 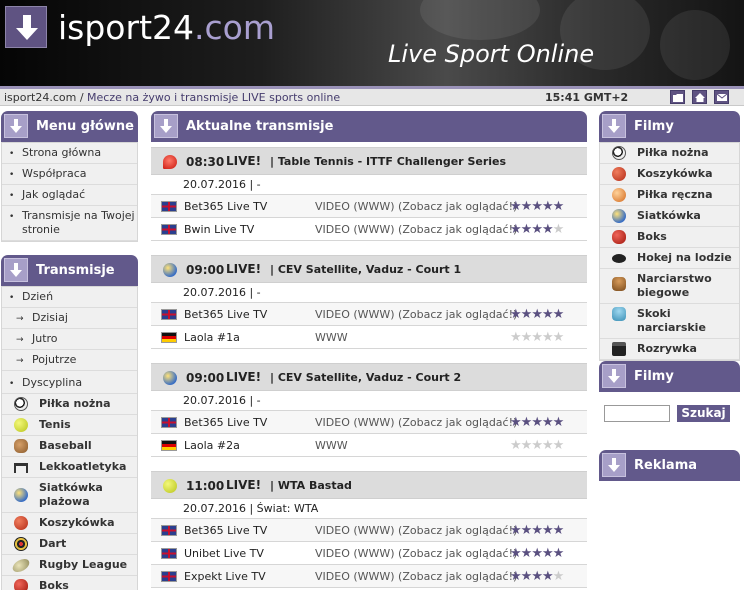 What do you see at coordinates (69, 583) in the screenshot?
I see `sport-item-boxing: Boks` at bounding box center [69, 583].